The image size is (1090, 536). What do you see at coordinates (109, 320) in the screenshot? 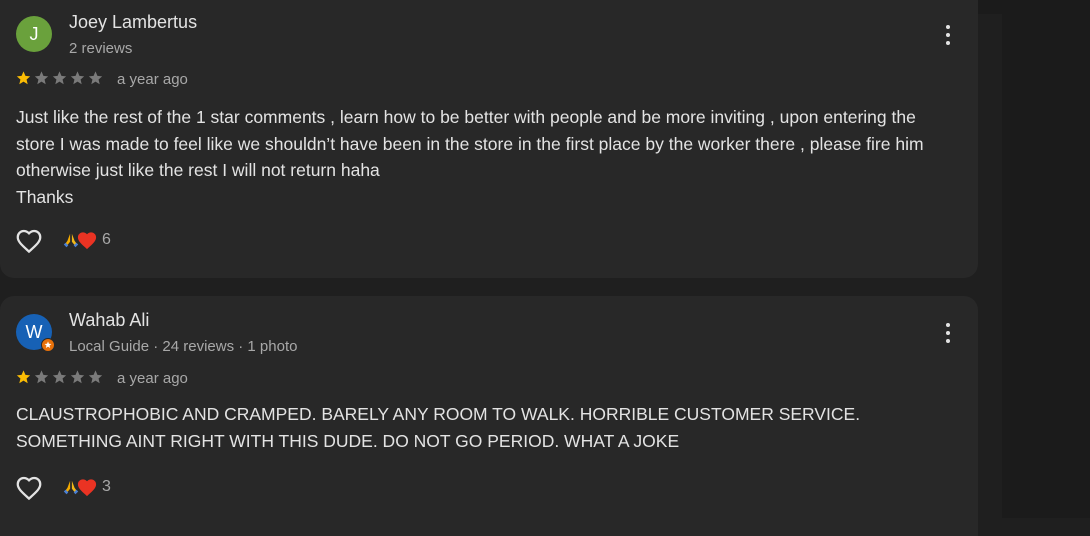
I see `reviewer-name: Wahab Ali` at bounding box center [109, 320].